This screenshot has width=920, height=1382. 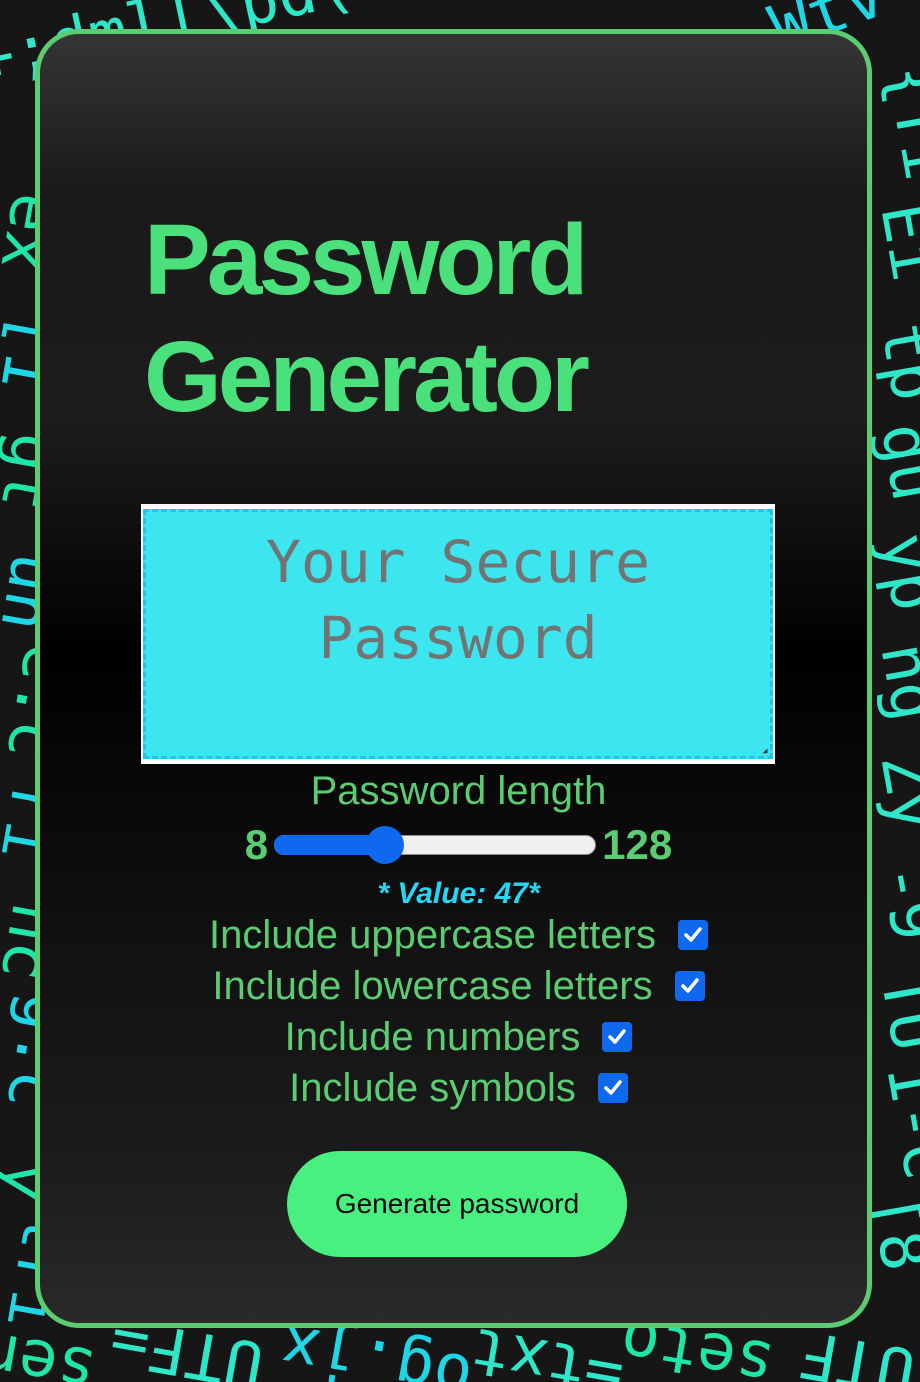 I want to click on option-label: Include numbers, so click(x=432, y=1037).